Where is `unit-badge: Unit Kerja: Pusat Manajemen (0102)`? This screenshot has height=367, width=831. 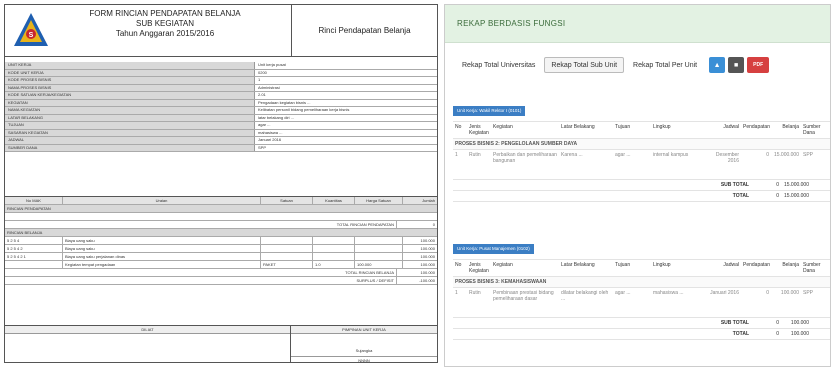
unit-badge: Unit Kerja: Pusat Manajemen (0102) is located at coordinates (493, 249).